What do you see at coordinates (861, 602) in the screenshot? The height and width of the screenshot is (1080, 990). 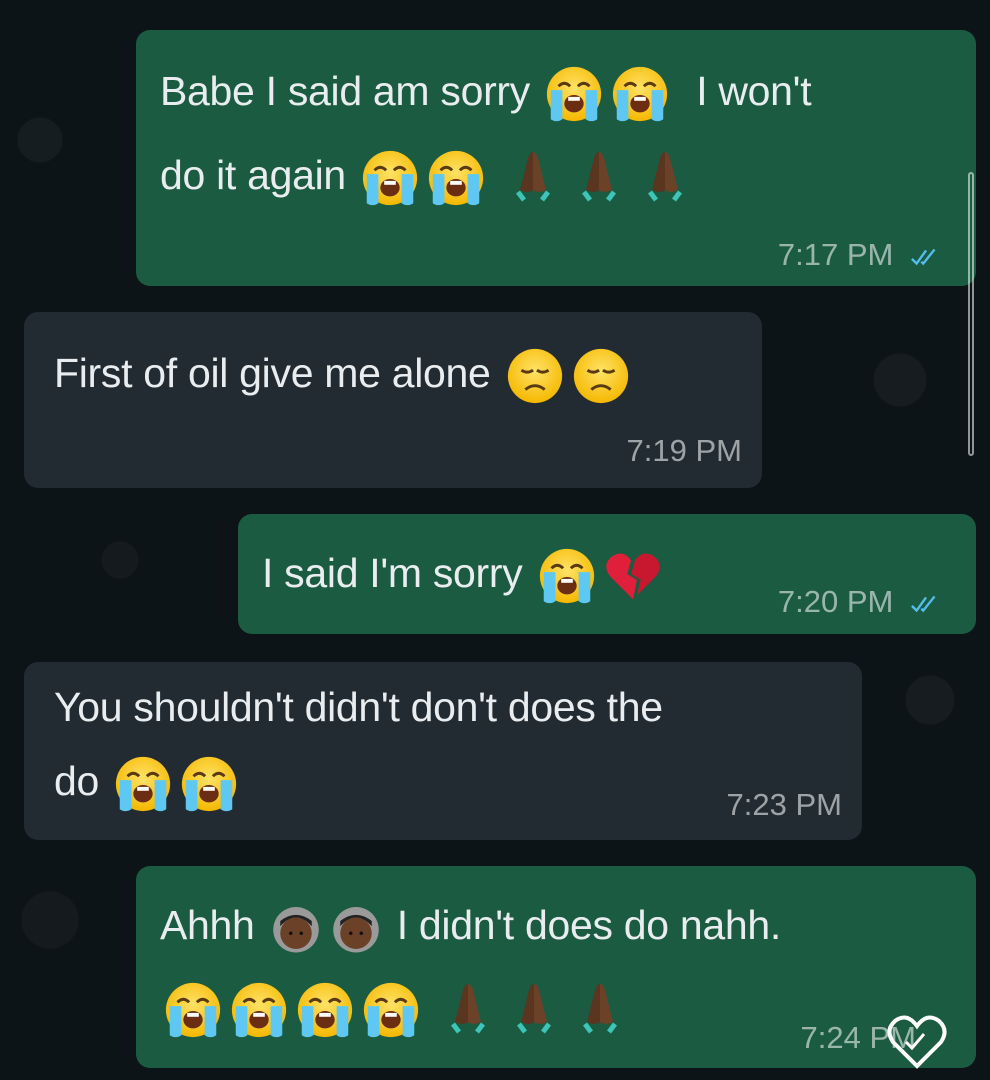 I see `message-timestamp: 7:20 PM` at bounding box center [861, 602].